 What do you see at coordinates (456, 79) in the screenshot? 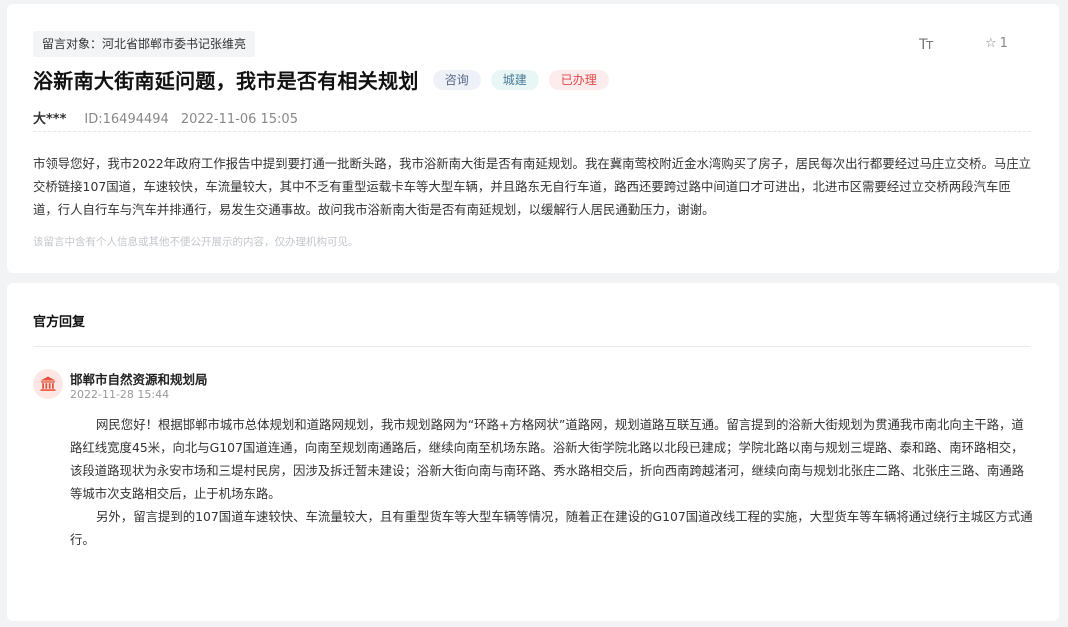
I see `tag-consult: 咨询` at bounding box center [456, 79].